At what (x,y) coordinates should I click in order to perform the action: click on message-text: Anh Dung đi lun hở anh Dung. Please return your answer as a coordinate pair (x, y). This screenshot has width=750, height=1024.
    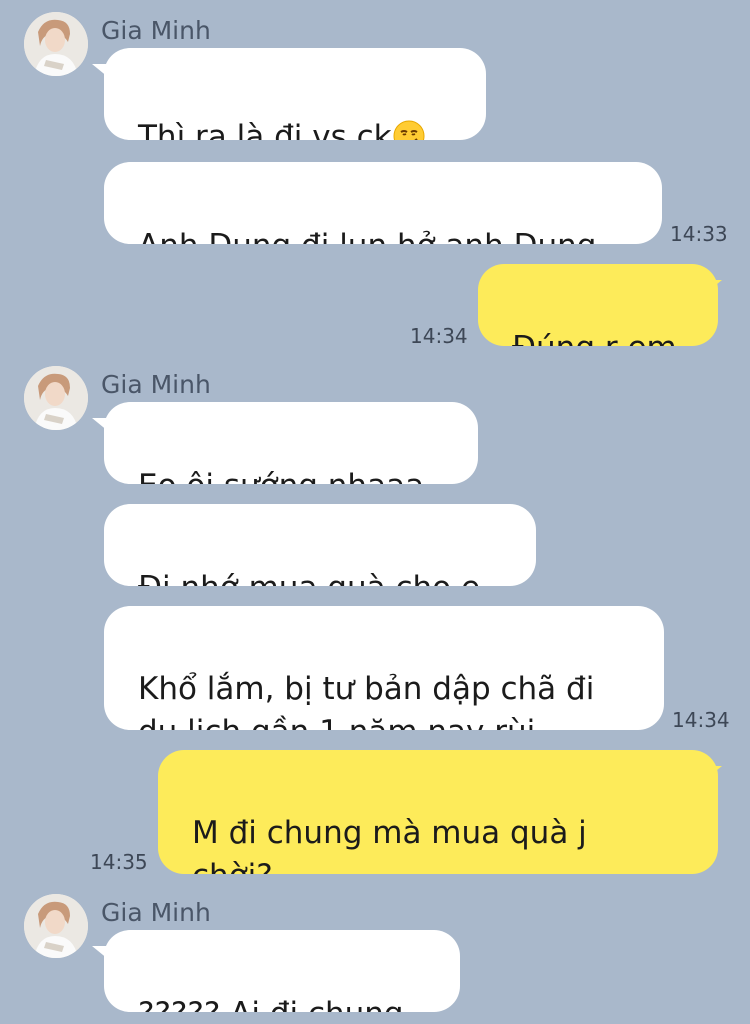
    Looking at the image, I should click on (367, 236).